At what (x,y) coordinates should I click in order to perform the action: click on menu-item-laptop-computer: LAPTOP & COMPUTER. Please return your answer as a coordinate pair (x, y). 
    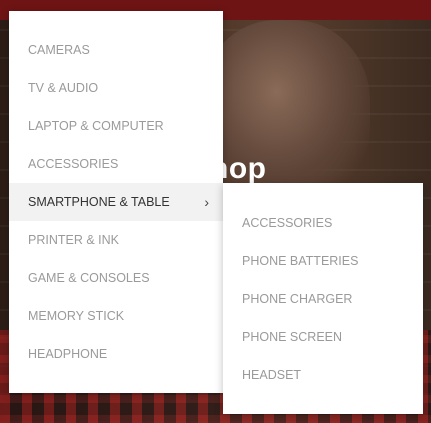
    Looking at the image, I should click on (116, 126).